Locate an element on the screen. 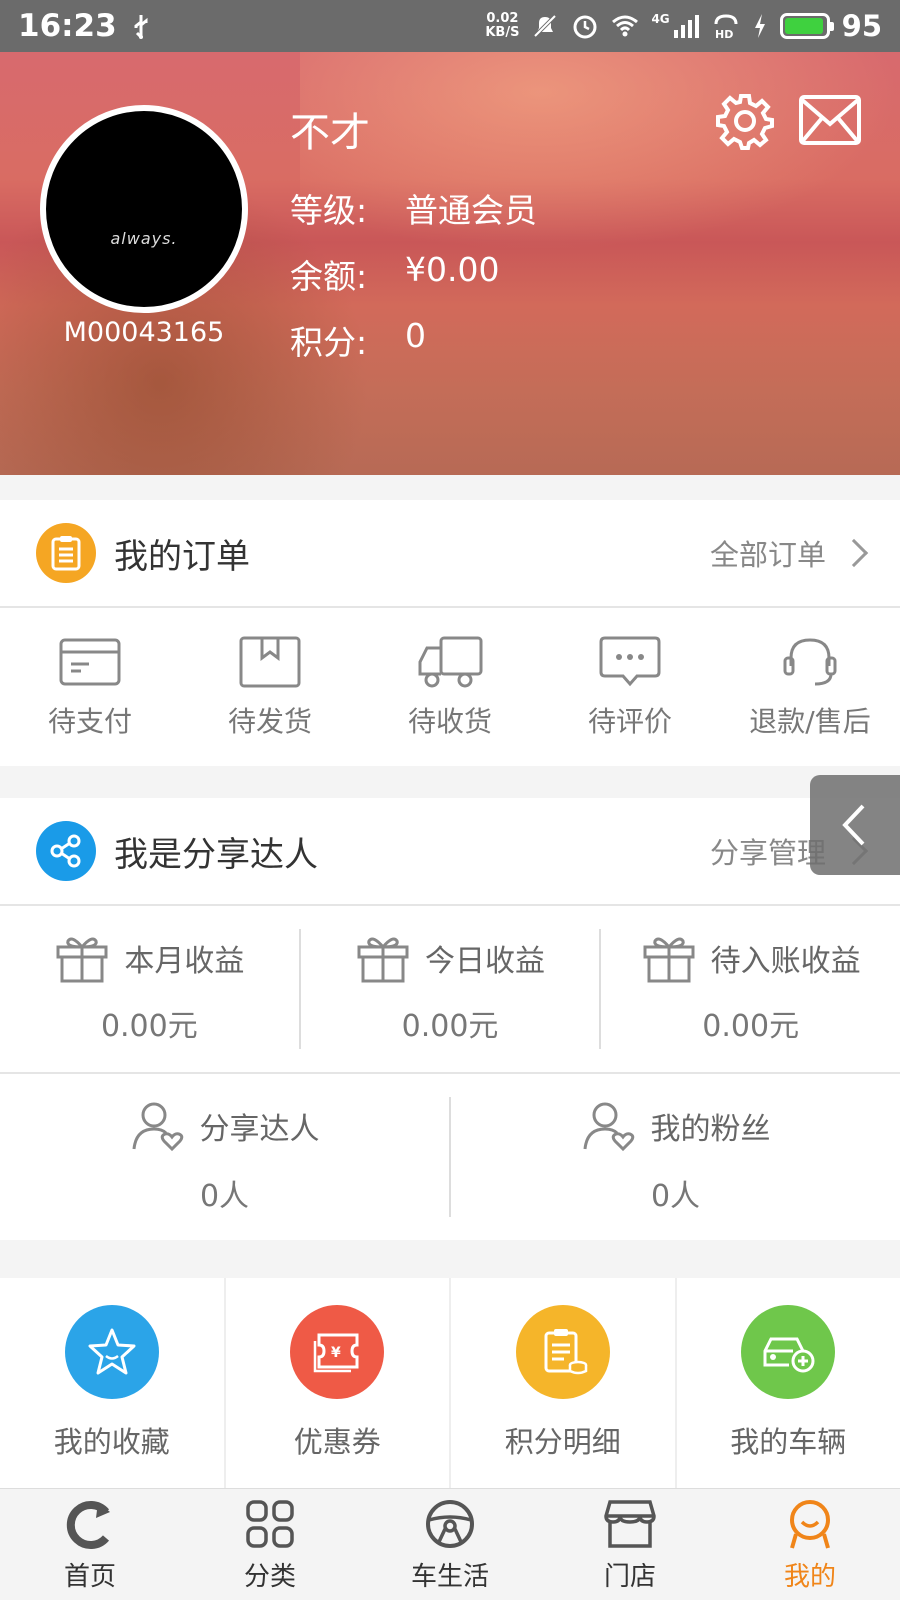  avatar-text: always. is located at coordinates (144, 238).